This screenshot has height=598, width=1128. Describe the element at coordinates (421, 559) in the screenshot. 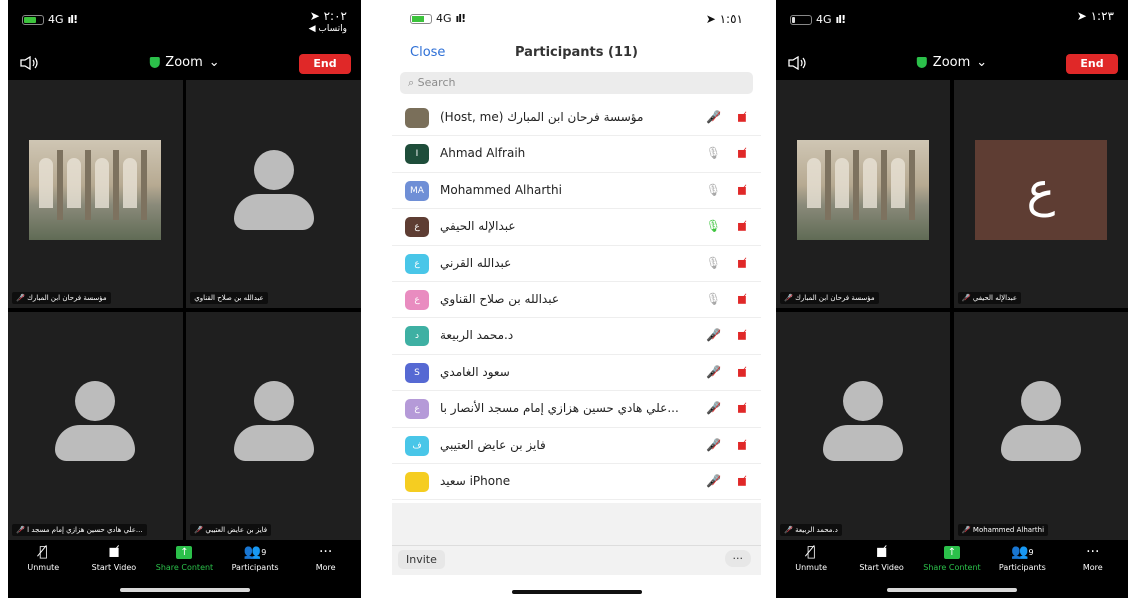

I see `invite-button: Invite` at that location.